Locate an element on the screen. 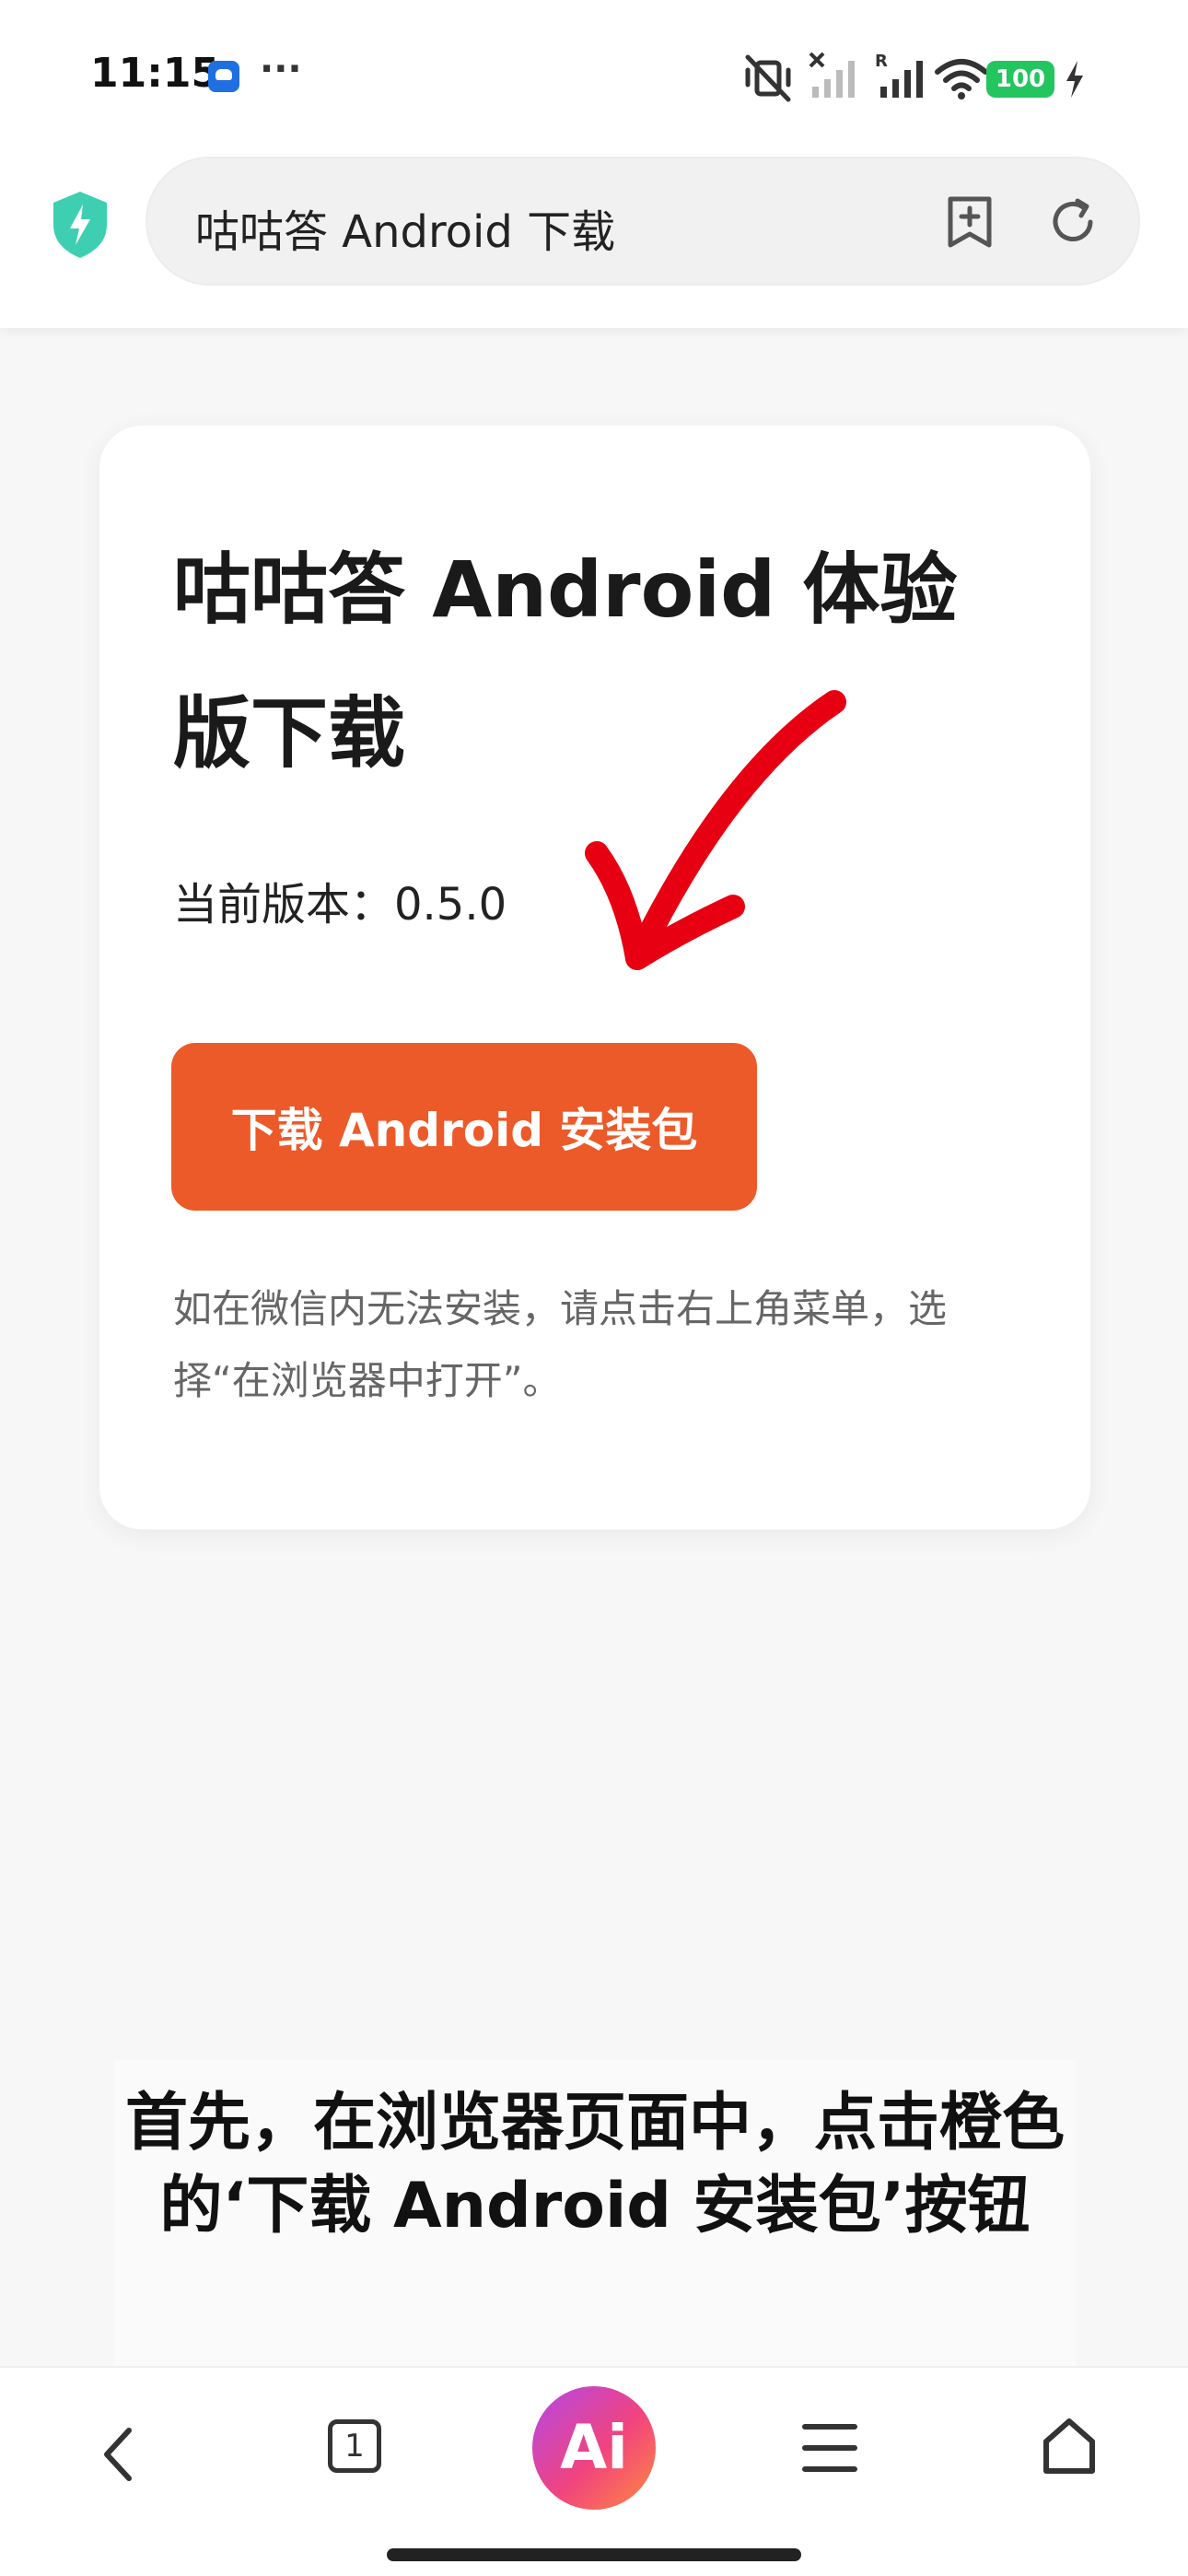 This screenshot has height=2576, width=1188. status-icons: R 100 is located at coordinates (946, 77).